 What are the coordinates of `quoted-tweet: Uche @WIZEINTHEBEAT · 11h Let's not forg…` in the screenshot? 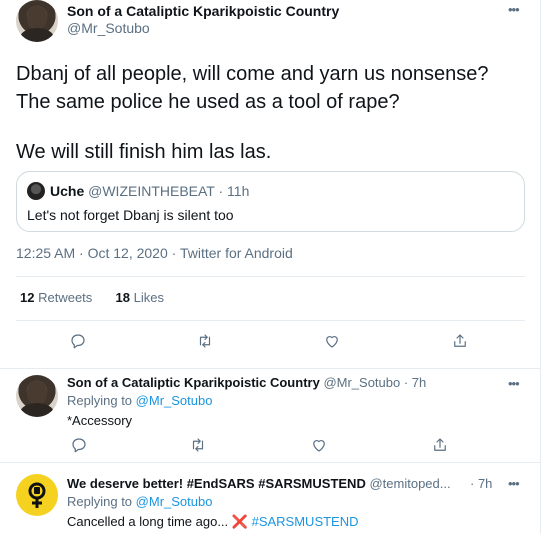 It's located at (270, 201).